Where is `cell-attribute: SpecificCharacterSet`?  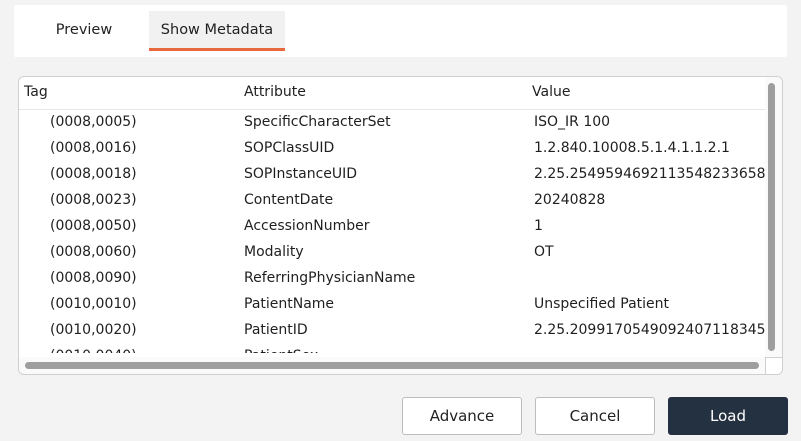 cell-attribute: SpecificCharacterSet is located at coordinates (317, 122).